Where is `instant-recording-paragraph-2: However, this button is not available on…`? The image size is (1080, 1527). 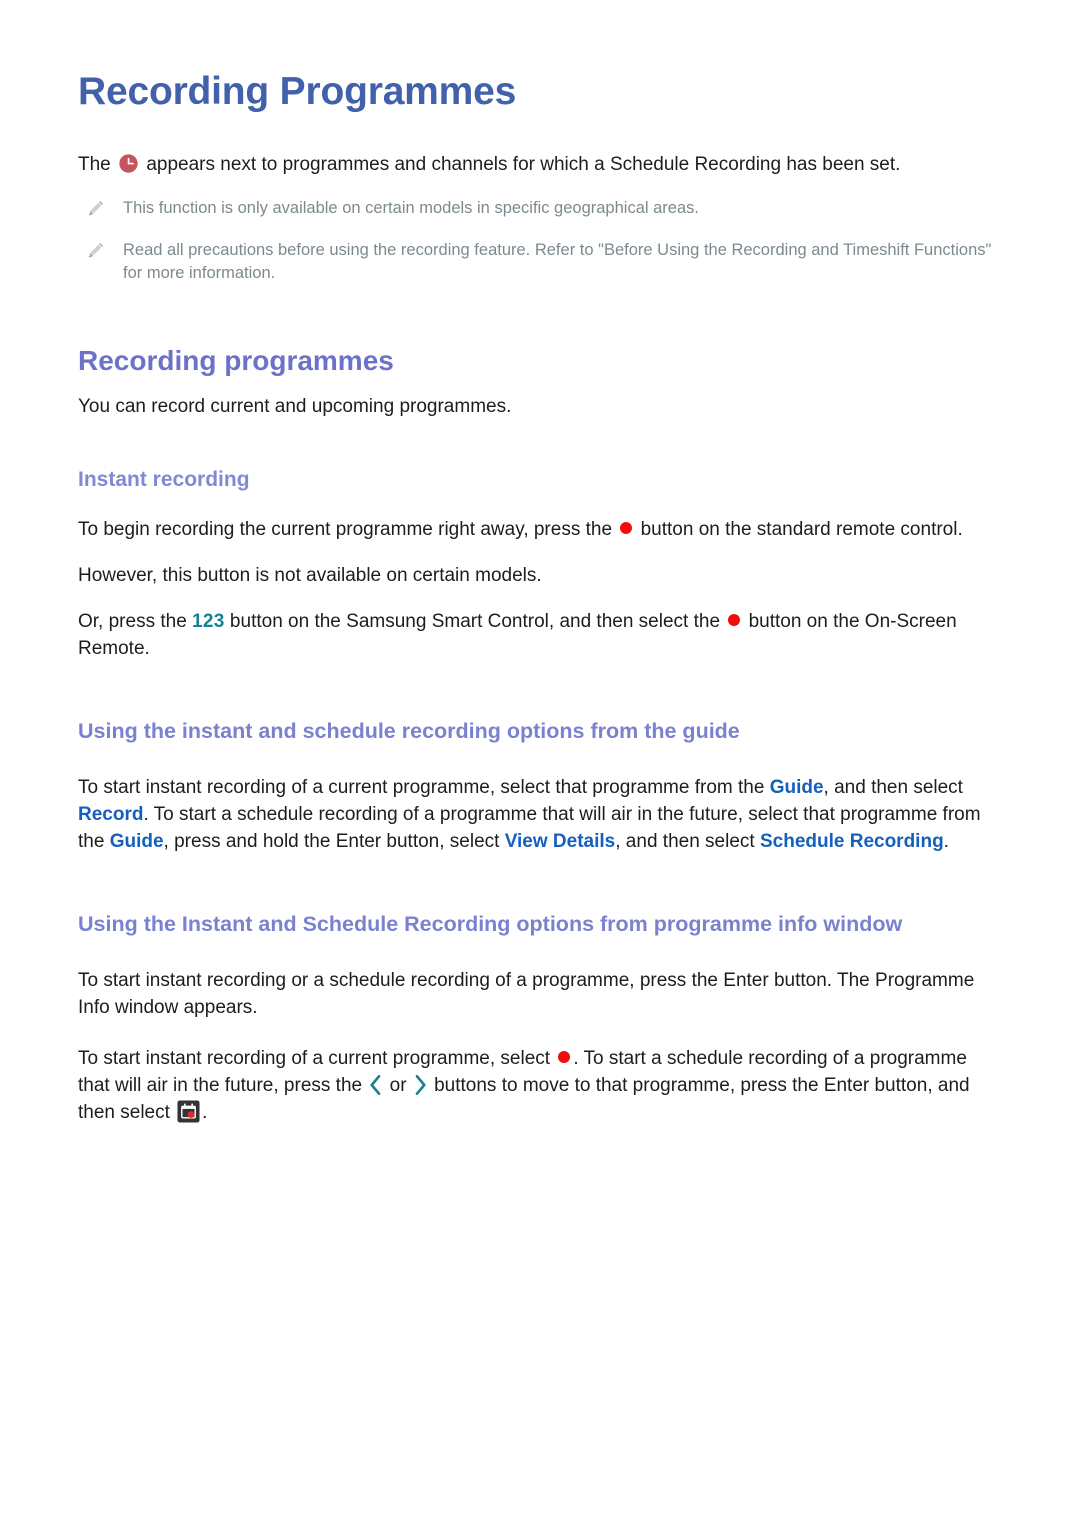
instant-recording-paragraph-2: However, this button is not available on… is located at coordinates (540, 567).